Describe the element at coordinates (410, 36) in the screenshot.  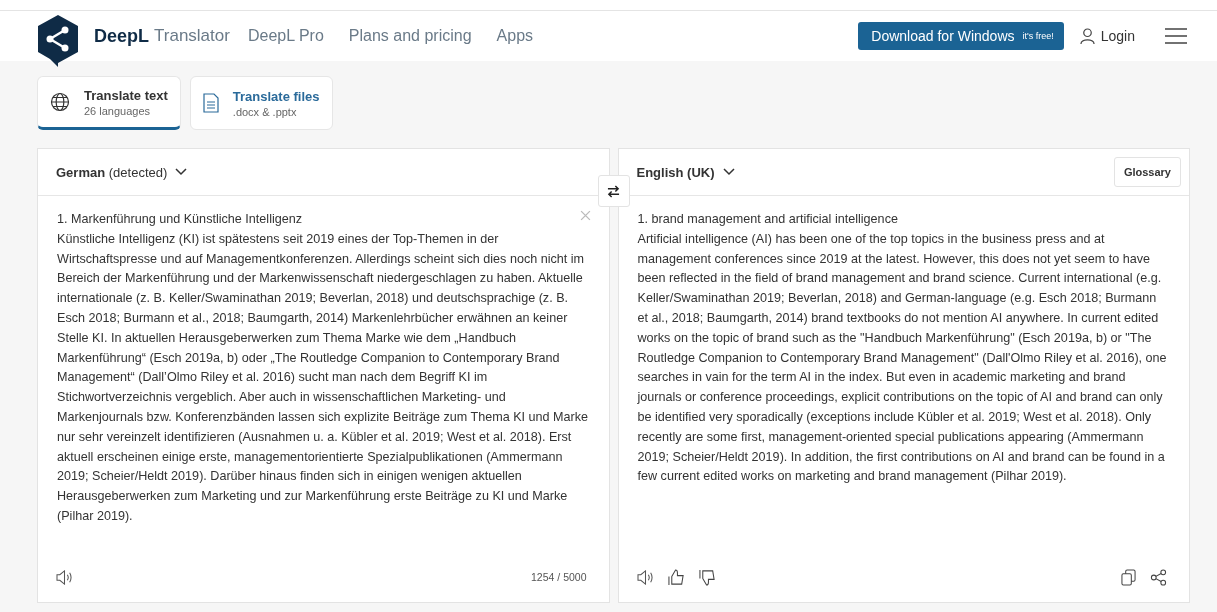
I see `nav-link: Plans and pricing` at that location.